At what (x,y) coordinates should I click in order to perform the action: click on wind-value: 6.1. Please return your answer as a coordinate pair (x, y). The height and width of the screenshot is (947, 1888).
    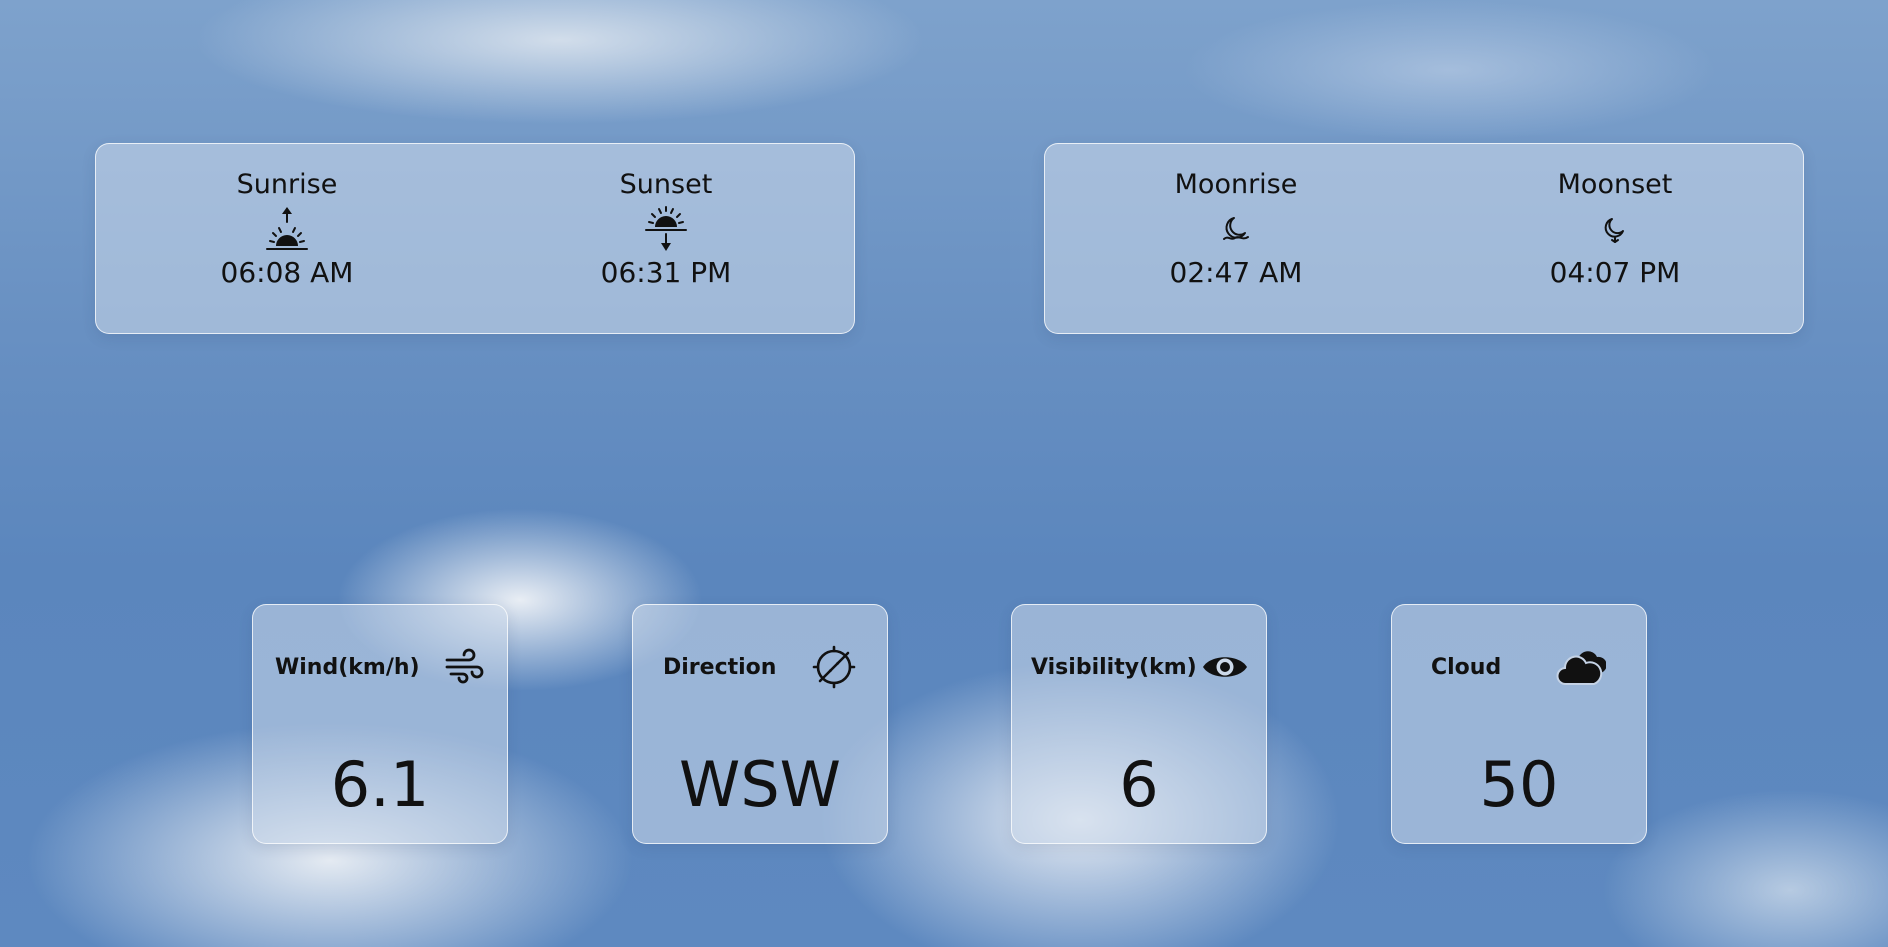
    Looking at the image, I should click on (380, 784).